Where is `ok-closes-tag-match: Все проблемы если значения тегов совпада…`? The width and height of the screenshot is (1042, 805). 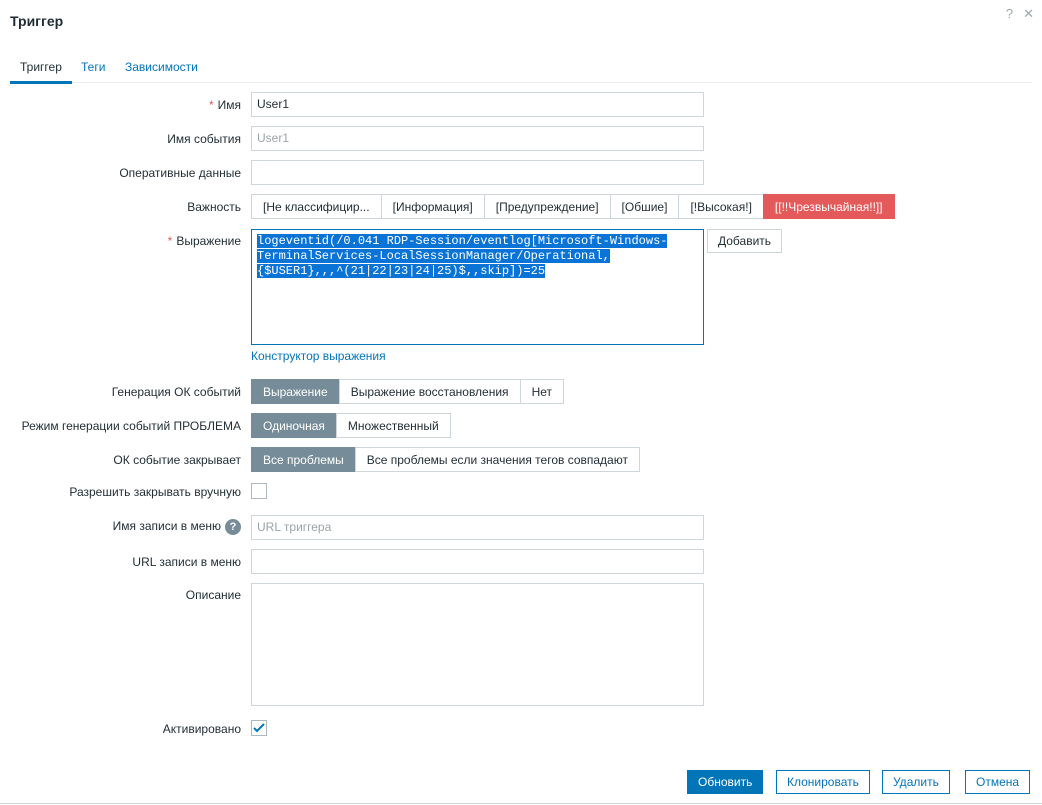 ok-closes-tag-match: Все проблемы если значения тегов совпада… is located at coordinates (497, 459).